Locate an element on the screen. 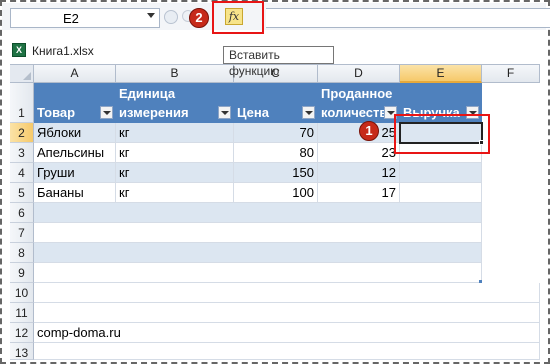  cell-c5: 100 is located at coordinates (276, 193).